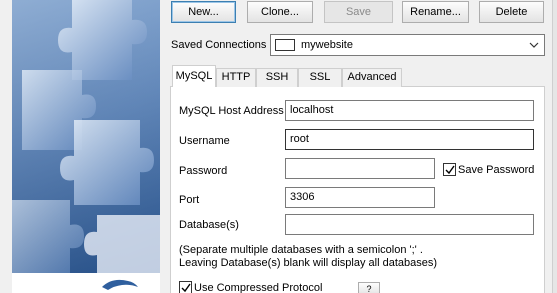 This screenshot has height=293, width=557. Describe the element at coordinates (231, 111) in the screenshot. I see `host-label: MySQL Host Address` at that location.